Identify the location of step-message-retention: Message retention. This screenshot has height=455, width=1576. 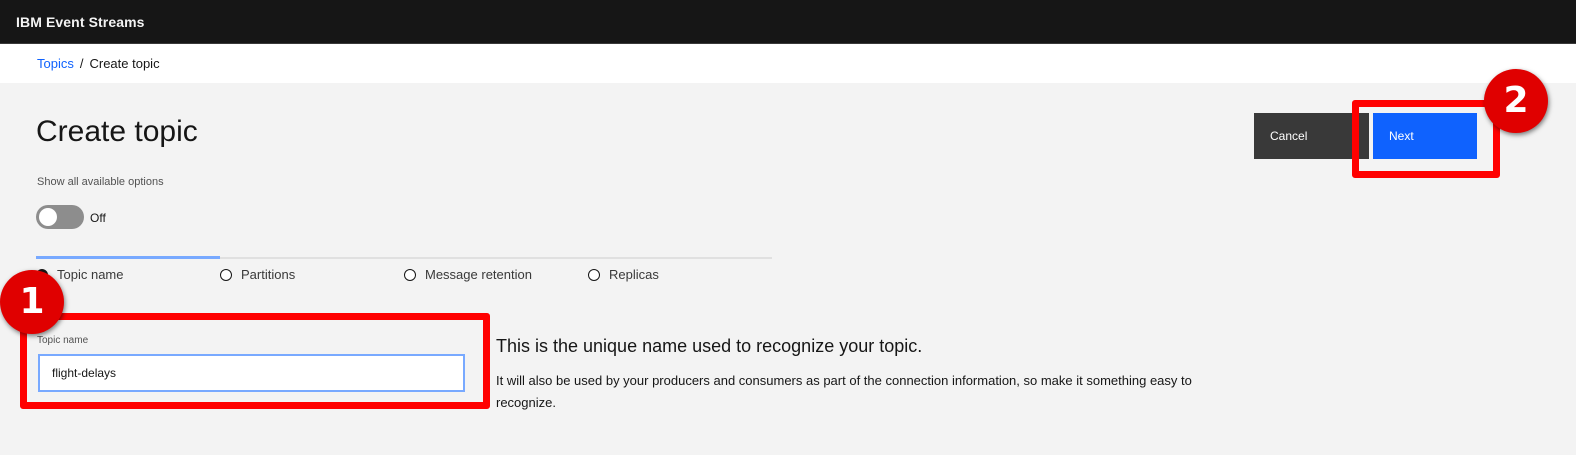
(468, 274).